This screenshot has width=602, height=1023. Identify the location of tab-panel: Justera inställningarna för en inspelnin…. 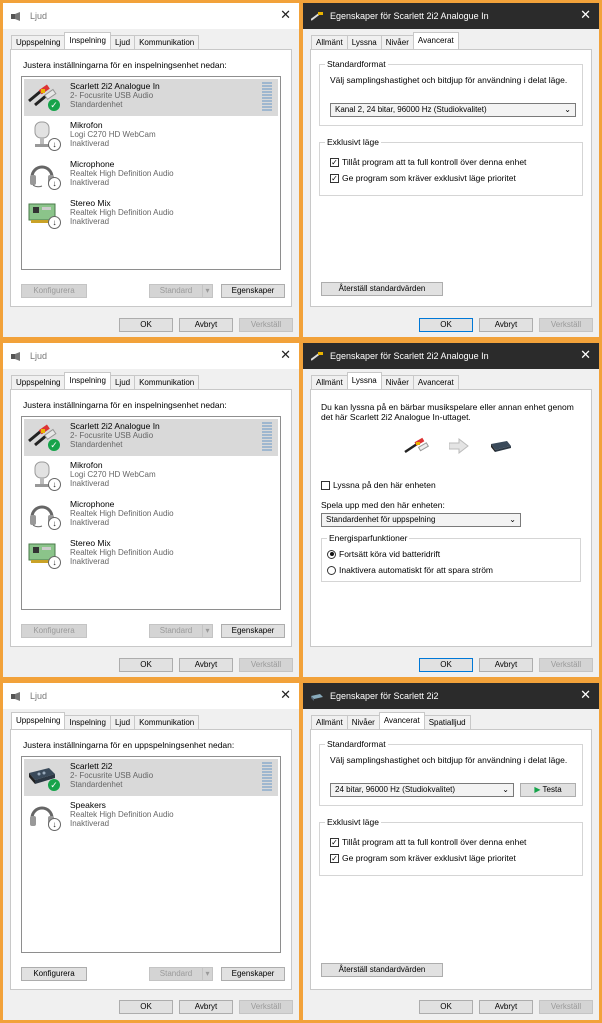
(151, 518).